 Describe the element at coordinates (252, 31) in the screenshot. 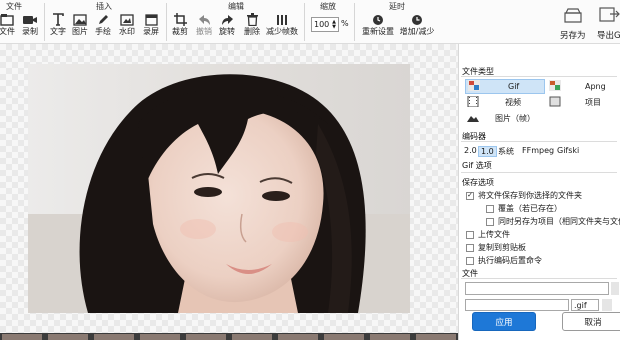

I see `delete-label: 删除` at that location.